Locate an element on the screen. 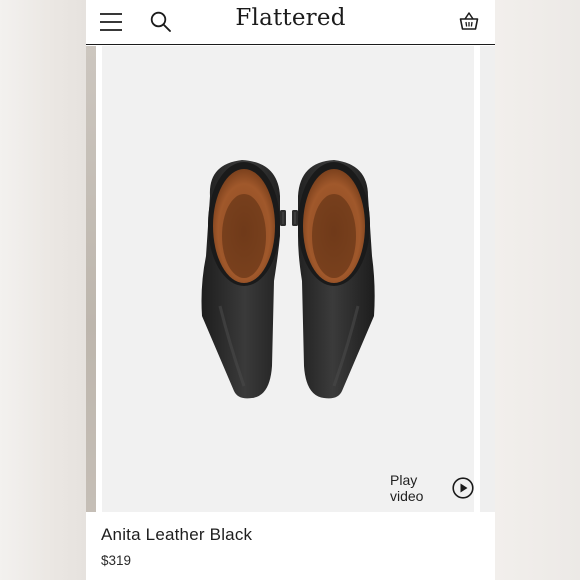 The width and height of the screenshot is (580, 580). product-price: $319 is located at coordinates (116, 560).